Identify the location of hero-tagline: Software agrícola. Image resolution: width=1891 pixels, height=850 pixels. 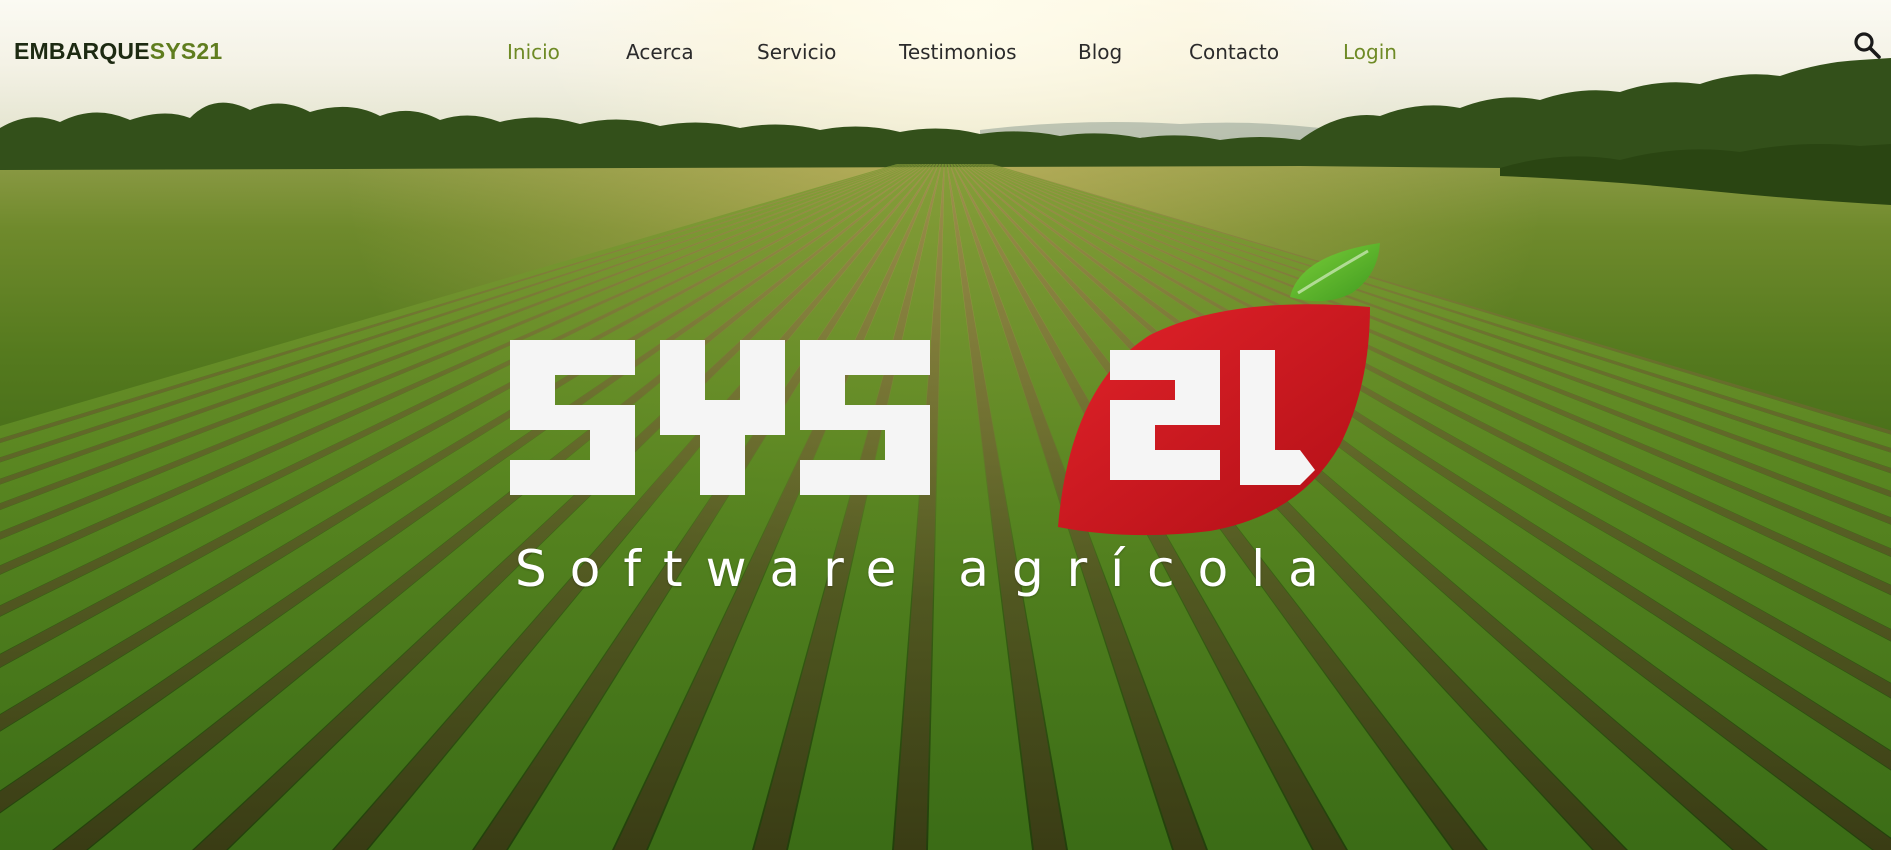
(928, 569).